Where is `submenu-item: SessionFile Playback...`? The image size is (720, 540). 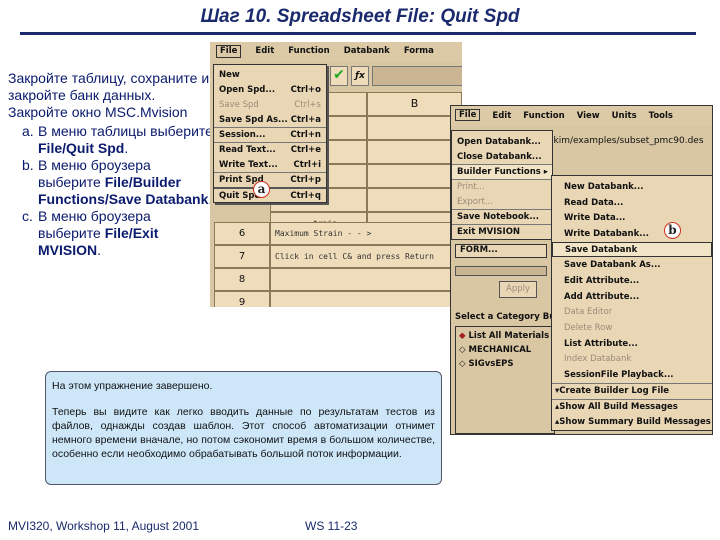
submenu-item: SessionFile Playback... is located at coordinates (632, 375).